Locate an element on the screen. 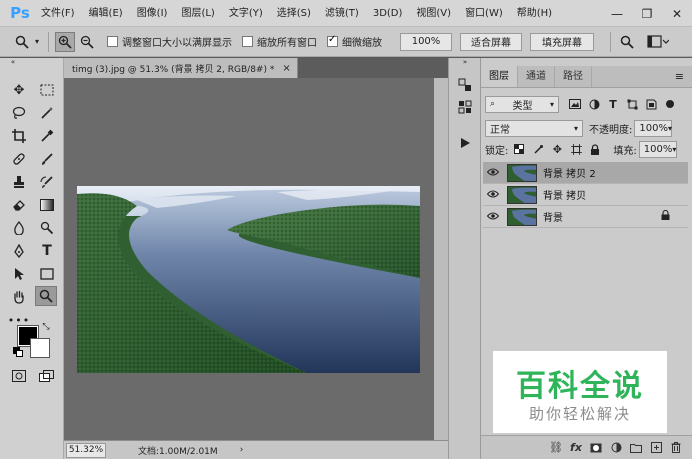 This screenshot has height=459, width=692. menu-help: 帮助(H) is located at coordinates (534, 13).